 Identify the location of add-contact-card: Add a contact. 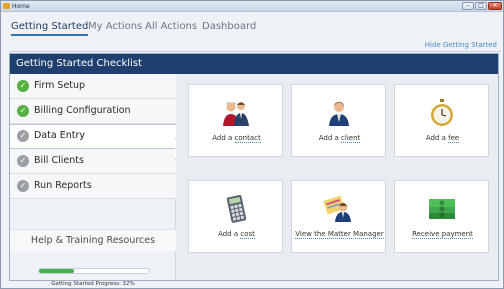
(235, 120).